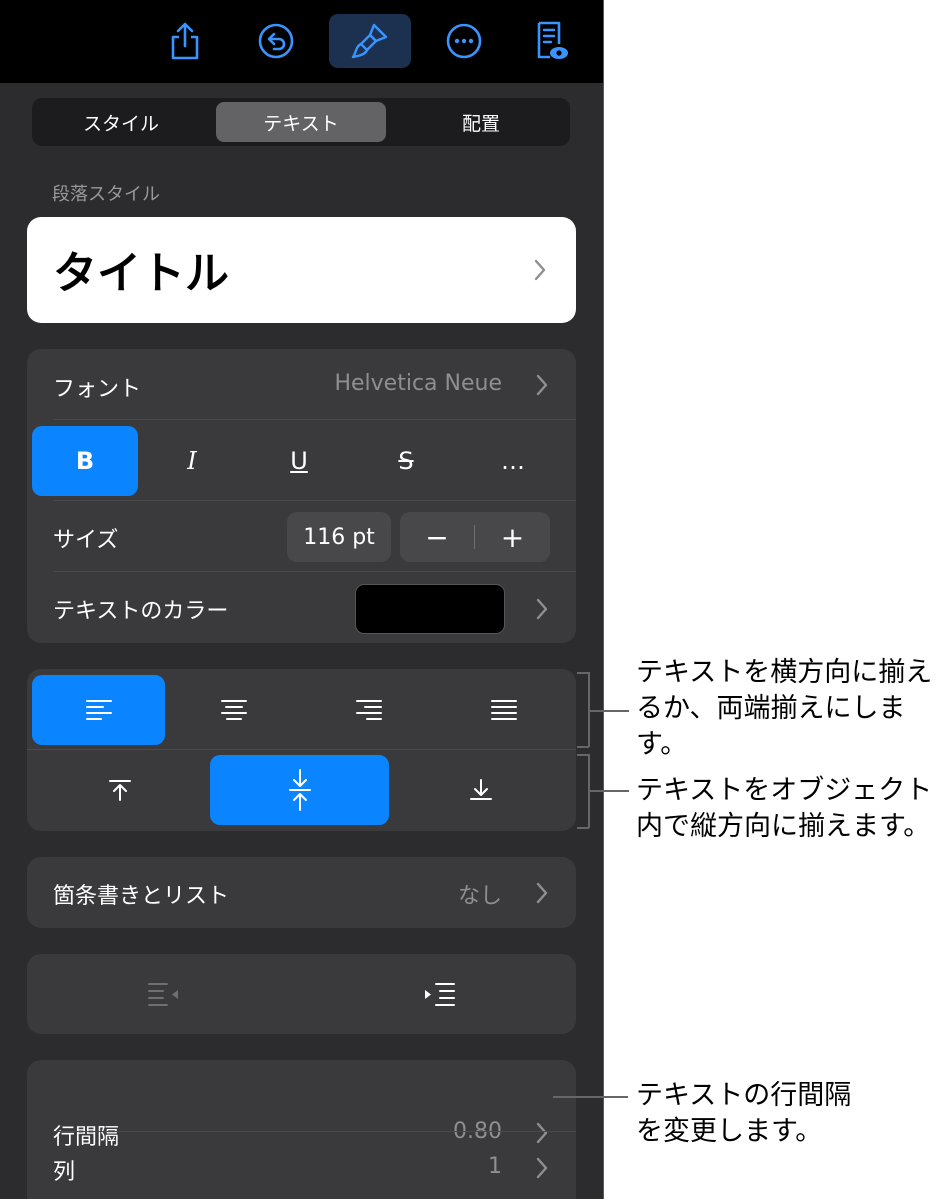 This screenshot has width=937, height=1199. I want to click on increase-size-button: +, so click(512, 537).